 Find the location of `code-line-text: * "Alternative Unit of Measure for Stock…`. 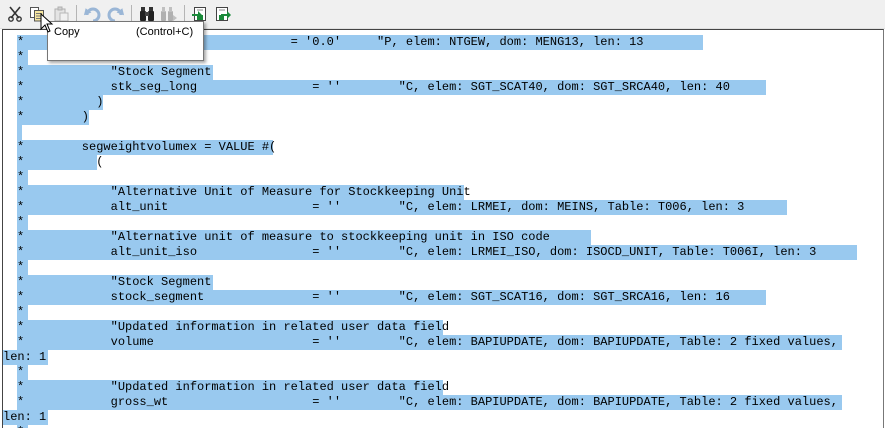

code-line-text: * "Alternative Unit of Measure for Stock… is located at coordinates (244, 192).